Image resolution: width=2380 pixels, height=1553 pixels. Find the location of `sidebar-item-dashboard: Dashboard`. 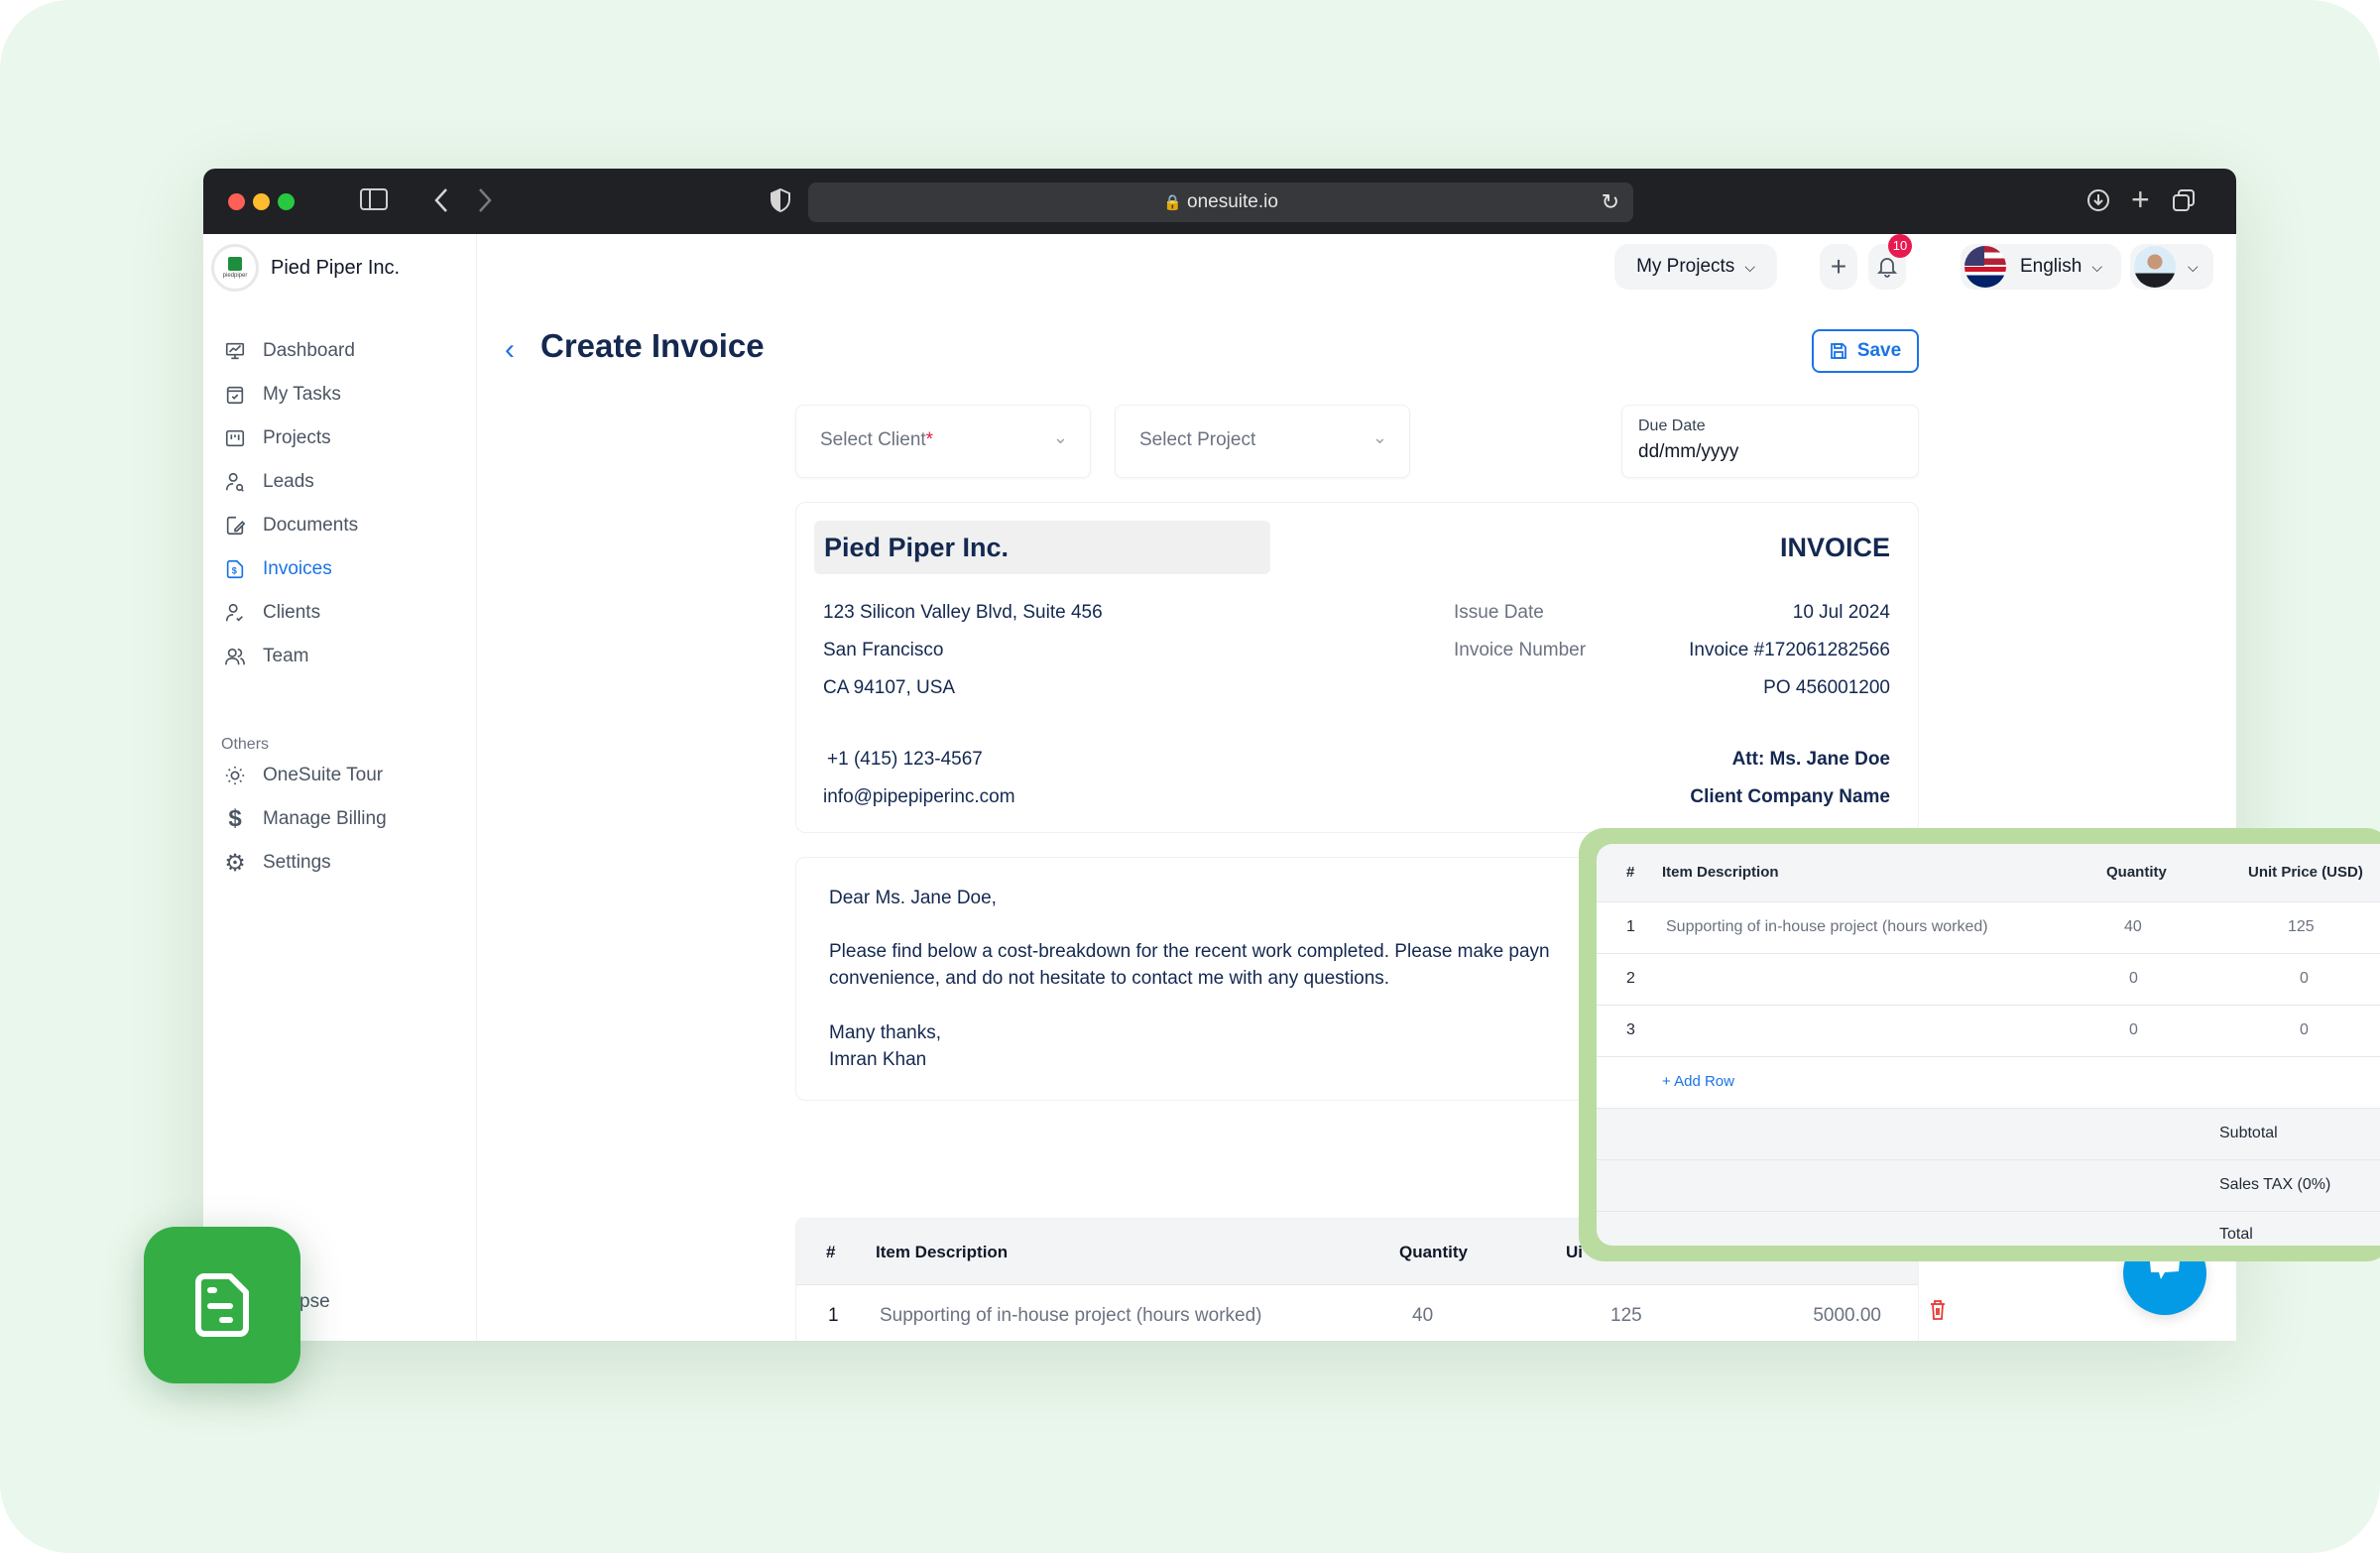

sidebar-item-dashboard: Dashboard is located at coordinates (342, 351).